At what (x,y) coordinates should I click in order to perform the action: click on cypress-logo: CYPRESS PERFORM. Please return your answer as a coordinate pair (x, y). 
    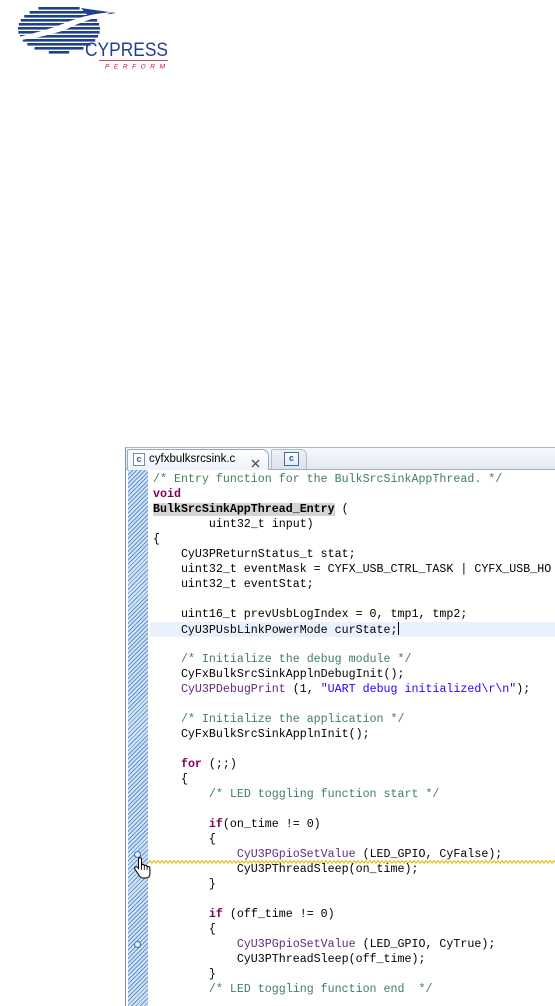
    Looking at the image, I should click on (93, 39).